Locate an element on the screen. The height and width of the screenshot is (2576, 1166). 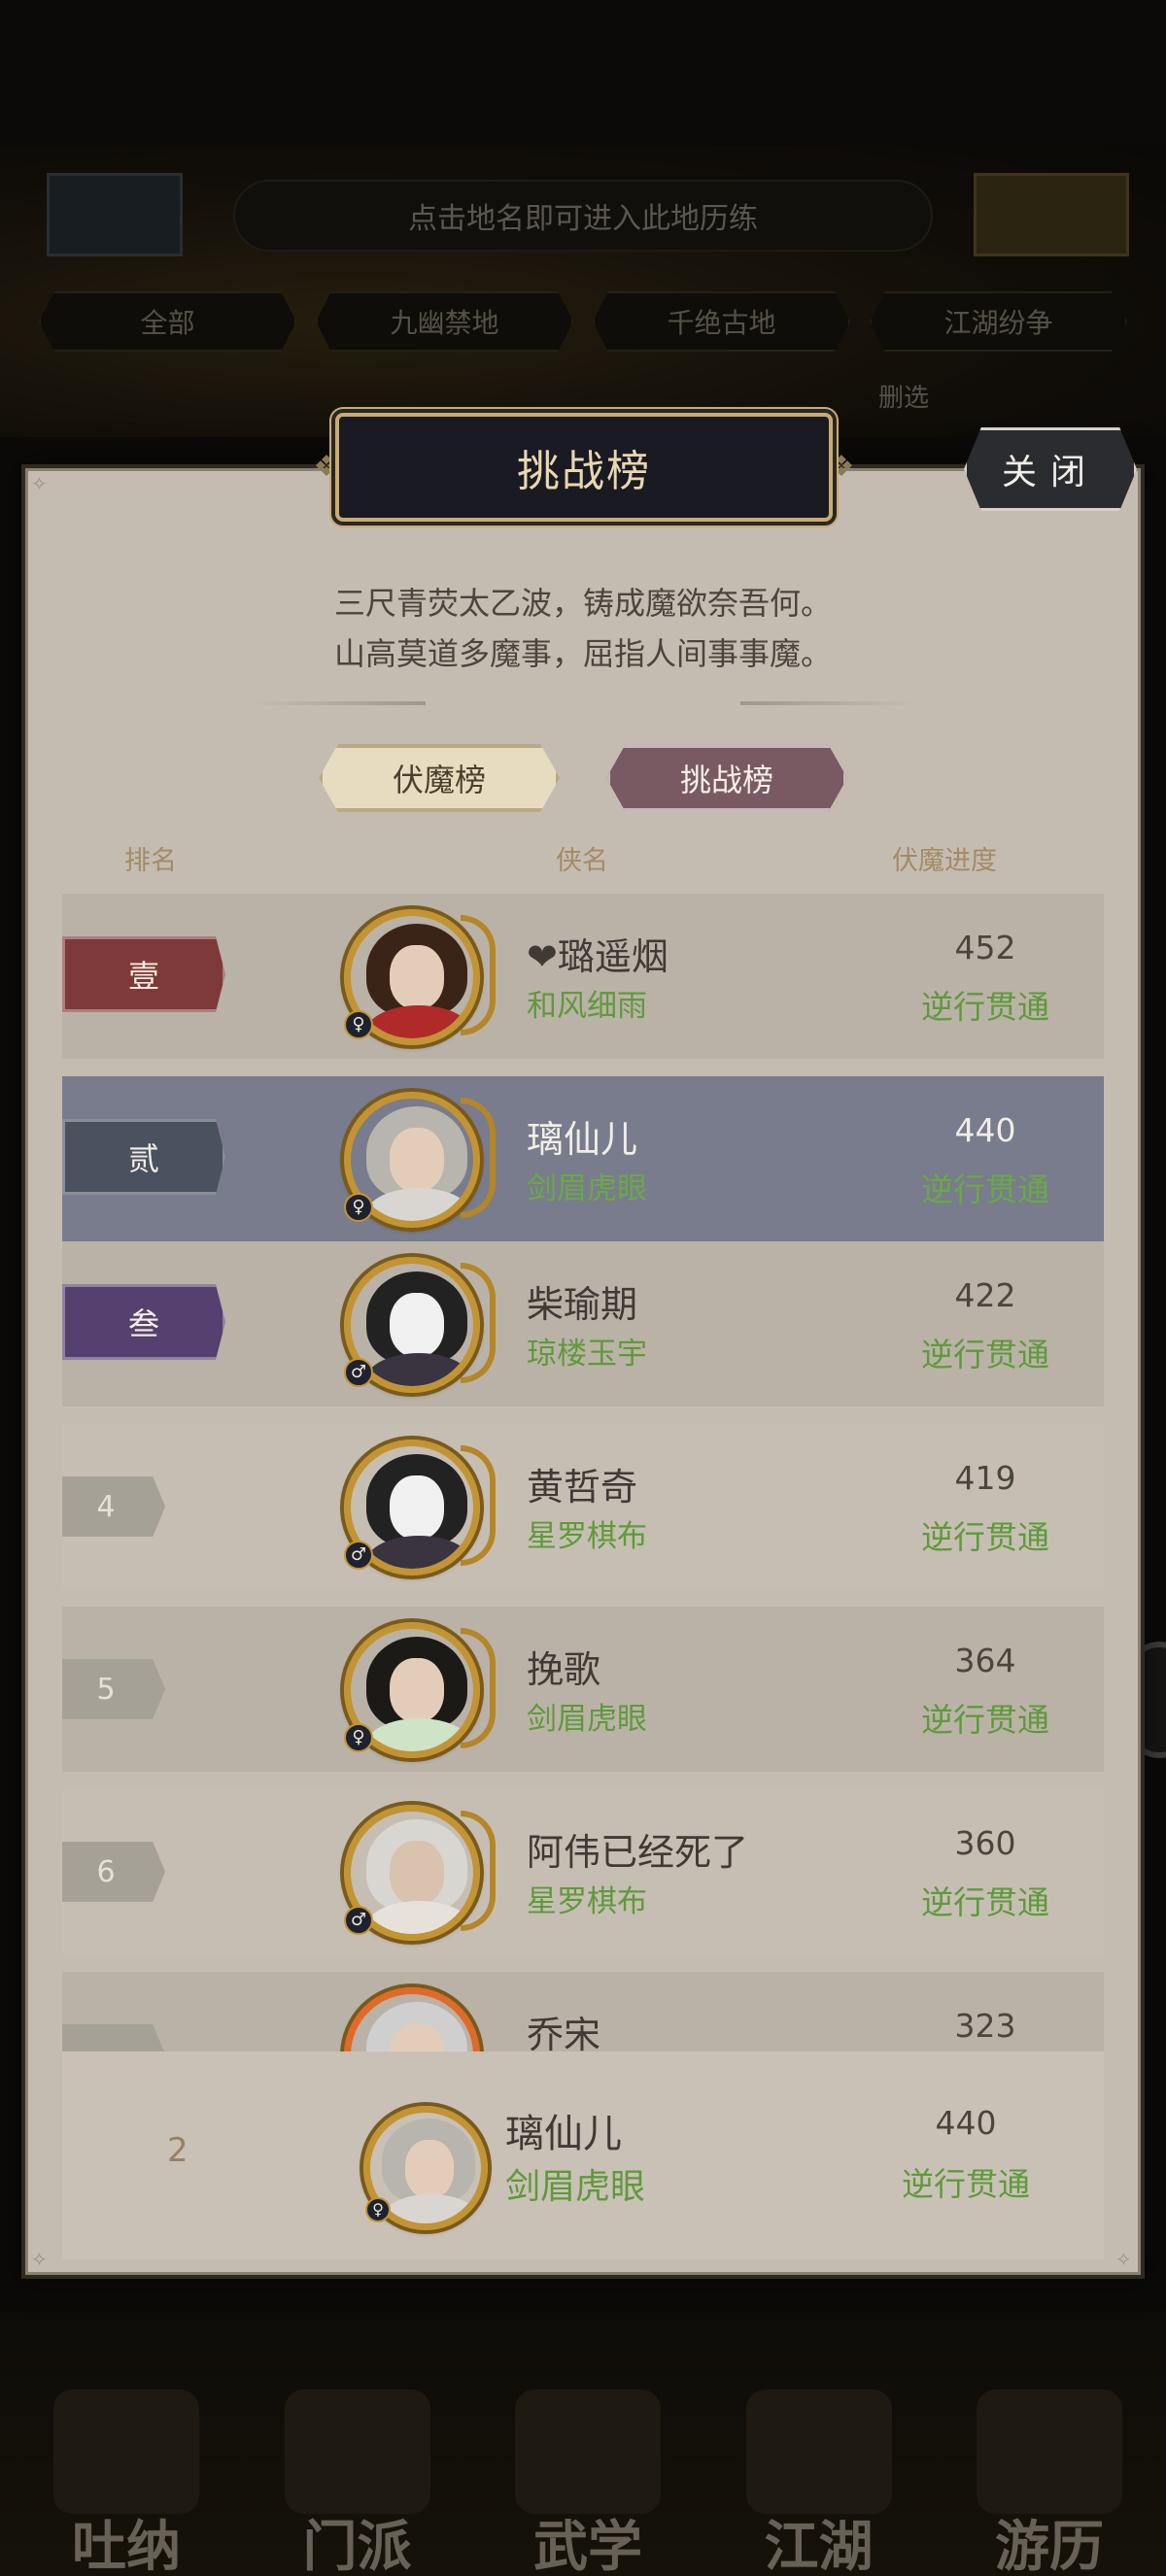
nav-label: 吐纳 is located at coordinates (127, 2545).